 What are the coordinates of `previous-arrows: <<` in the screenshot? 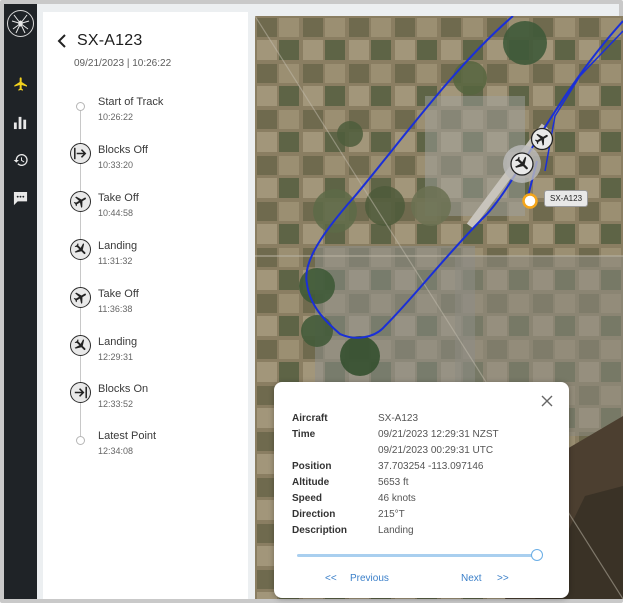 It's located at (331, 578).